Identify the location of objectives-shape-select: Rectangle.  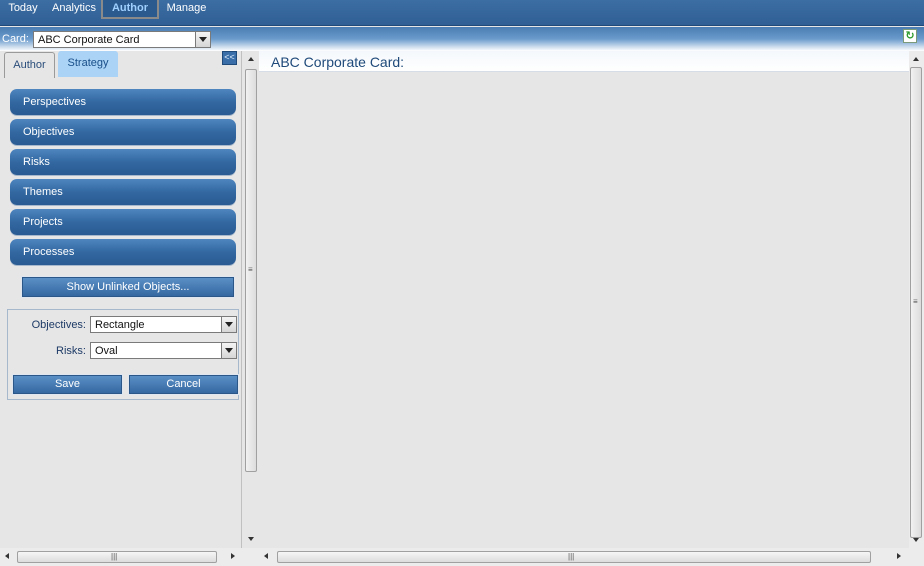
(163, 324).